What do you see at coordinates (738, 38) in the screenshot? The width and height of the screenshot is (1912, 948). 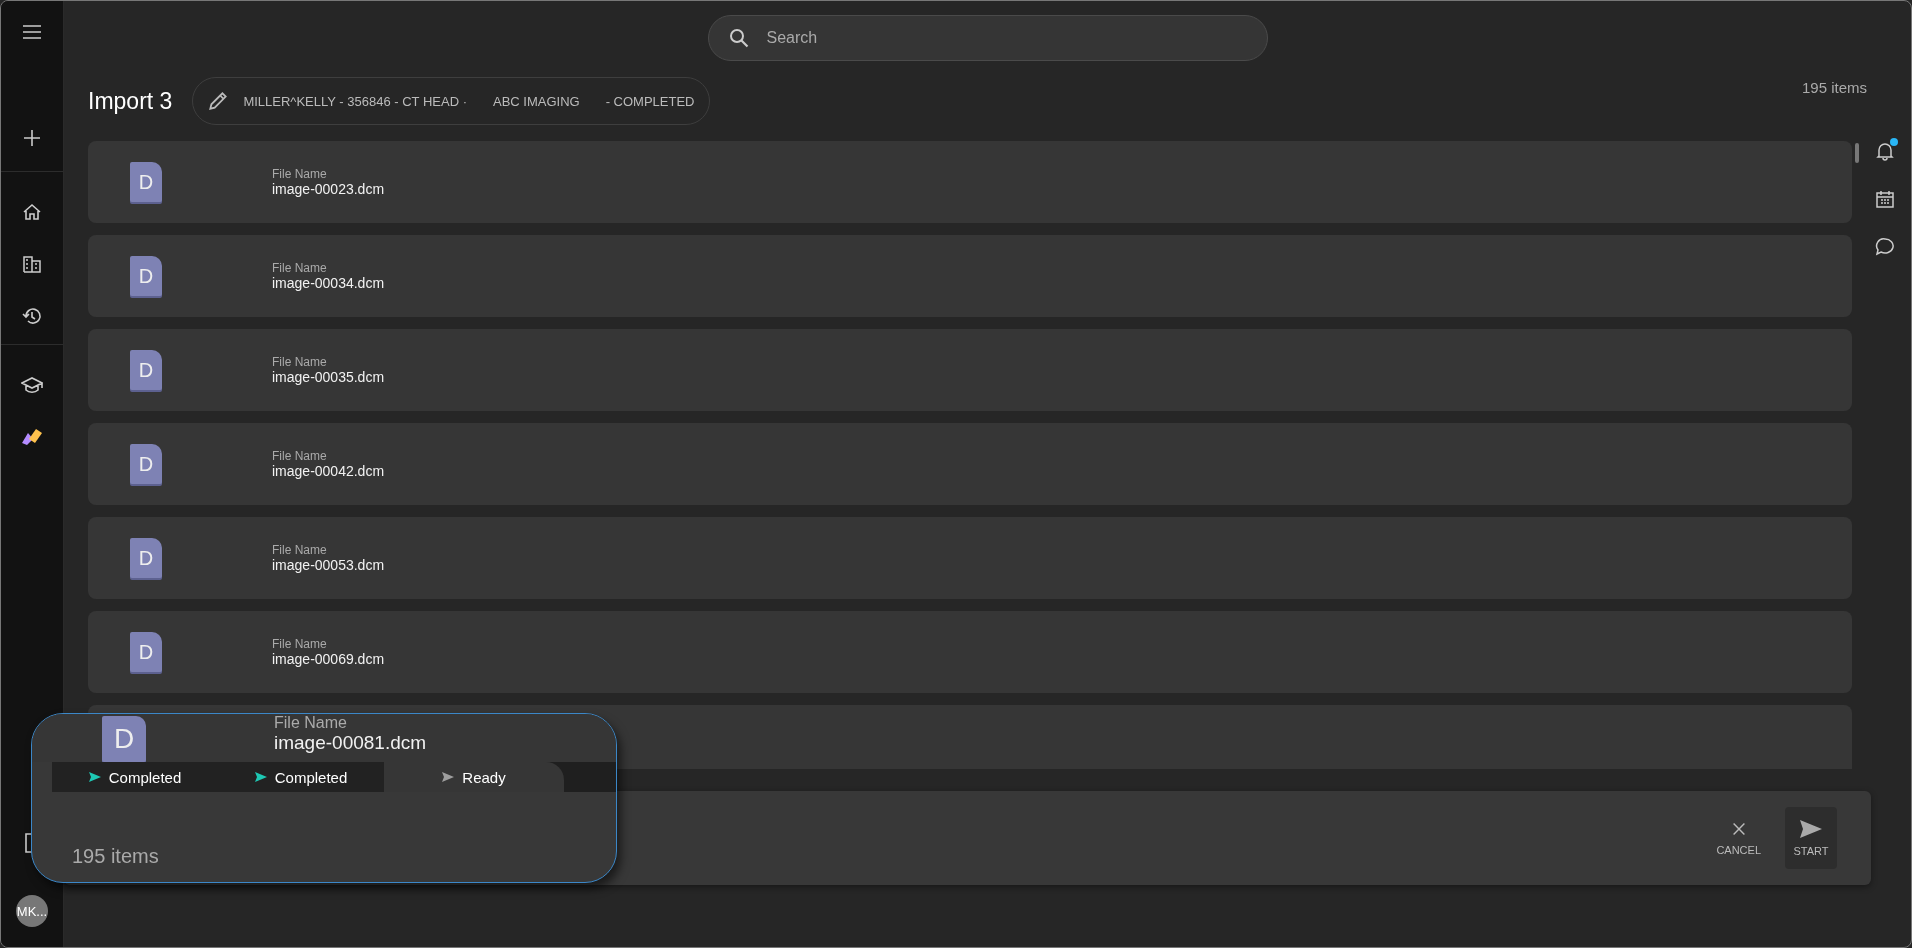 I see `search-icon` at bounding box center [738, 38].